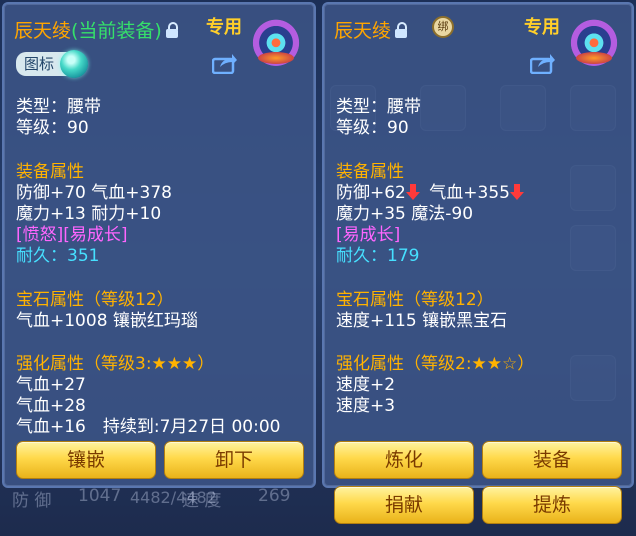 The image size is (636, 536). Describe the element at coordinates (202, 501) in the screenshot. I see `bg-spd-label: 速 度` at that location.